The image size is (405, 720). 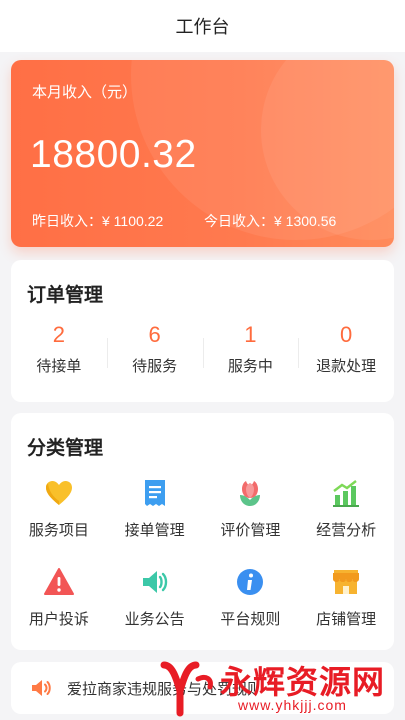 I want to click on category-label: 服务项目, so click(x=58, y=530).